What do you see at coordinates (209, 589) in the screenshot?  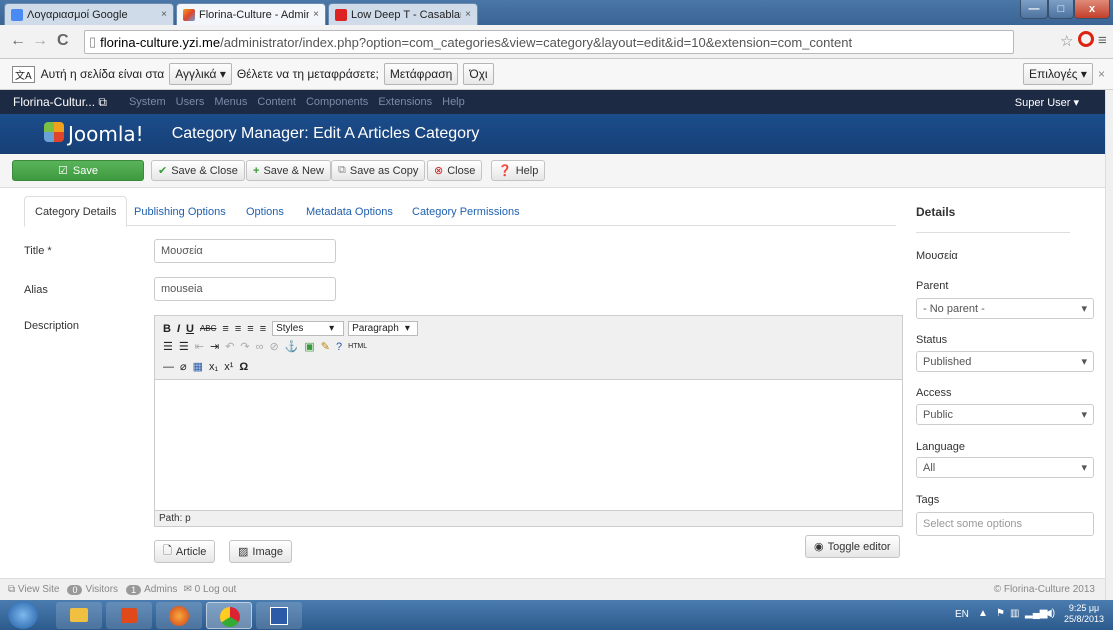 I see `logout-link: ✉ 0 Log out` at bounding box center [209, 589].